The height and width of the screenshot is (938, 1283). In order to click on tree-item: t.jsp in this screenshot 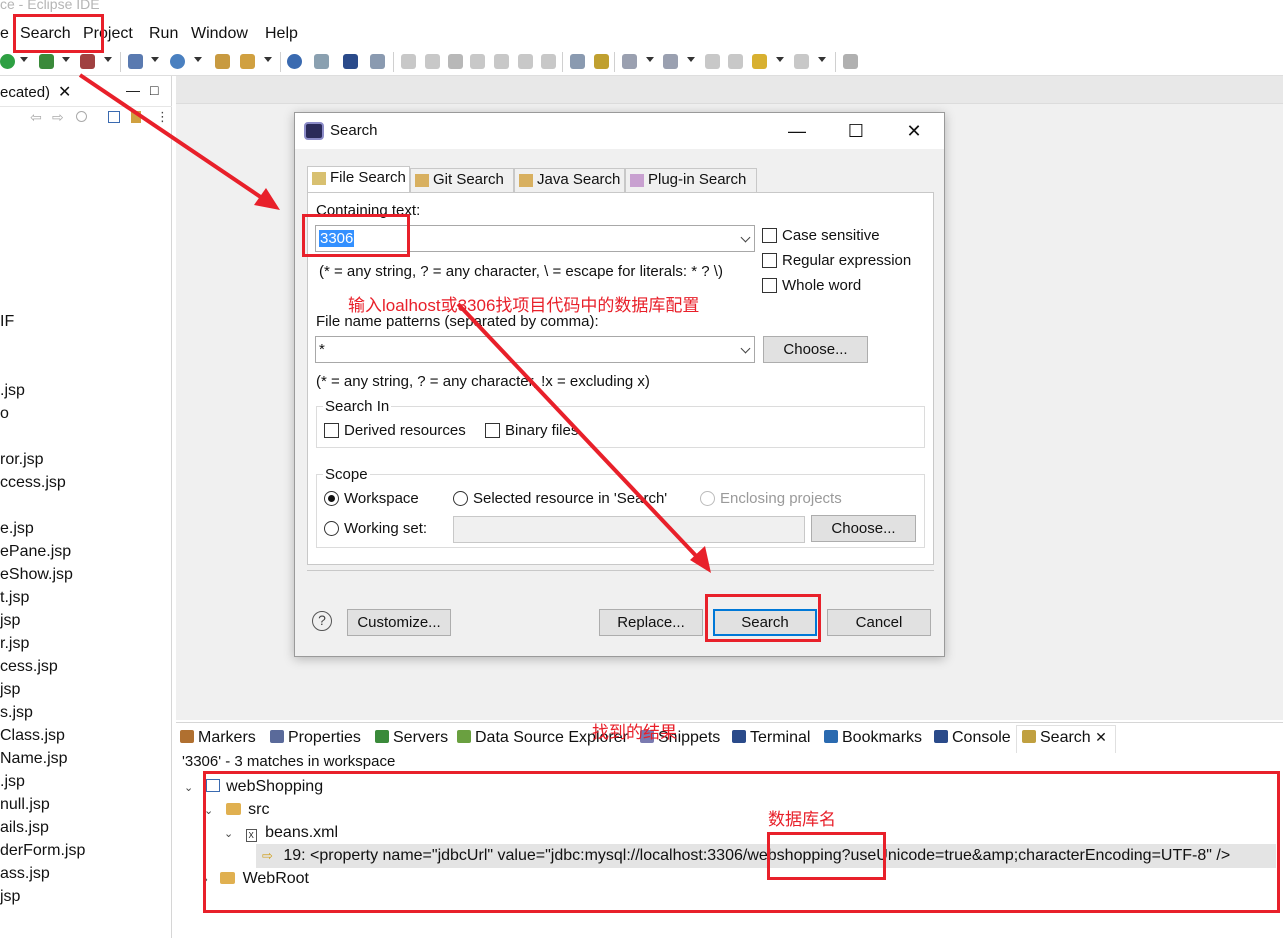, I will do `click(14, 598)`.